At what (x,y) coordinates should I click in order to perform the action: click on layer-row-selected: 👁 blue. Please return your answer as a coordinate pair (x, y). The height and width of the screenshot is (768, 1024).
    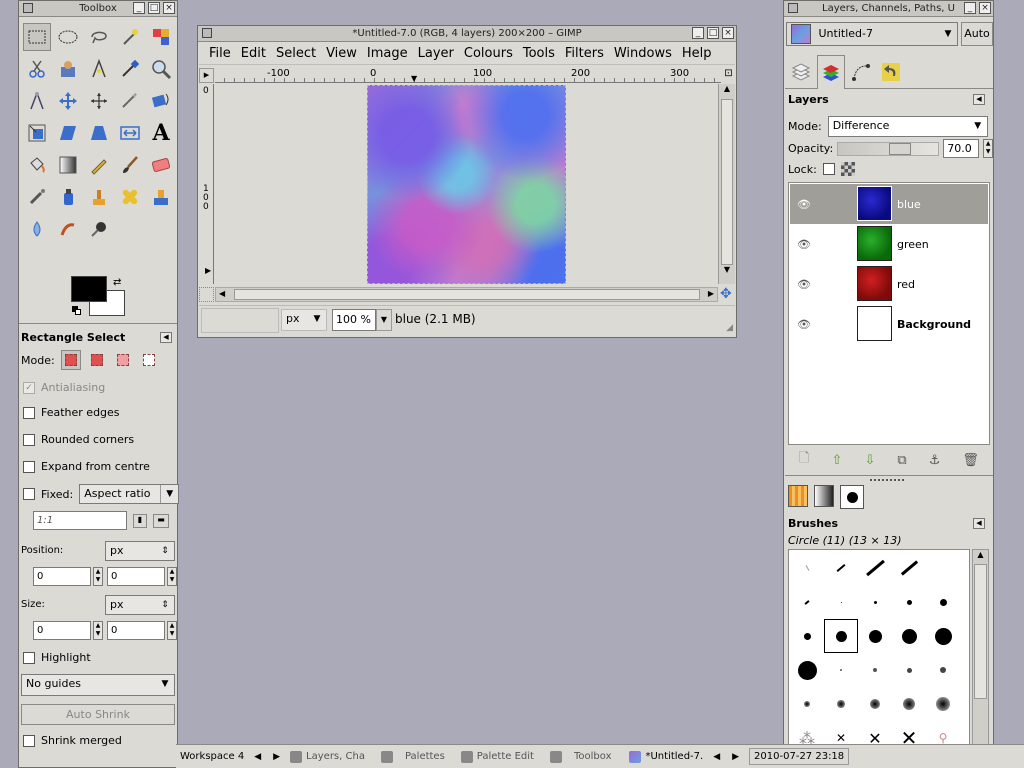
    Looking at the image, I should click on (889, 204).